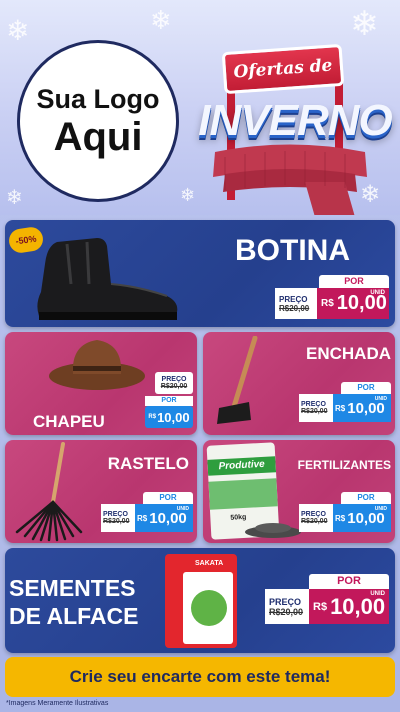 The width and height of the screenshot is (400, 712). What do you see at coordinates (97, 365) in the screenshot?
I see `hat-image` at bounding box center [97, 365].